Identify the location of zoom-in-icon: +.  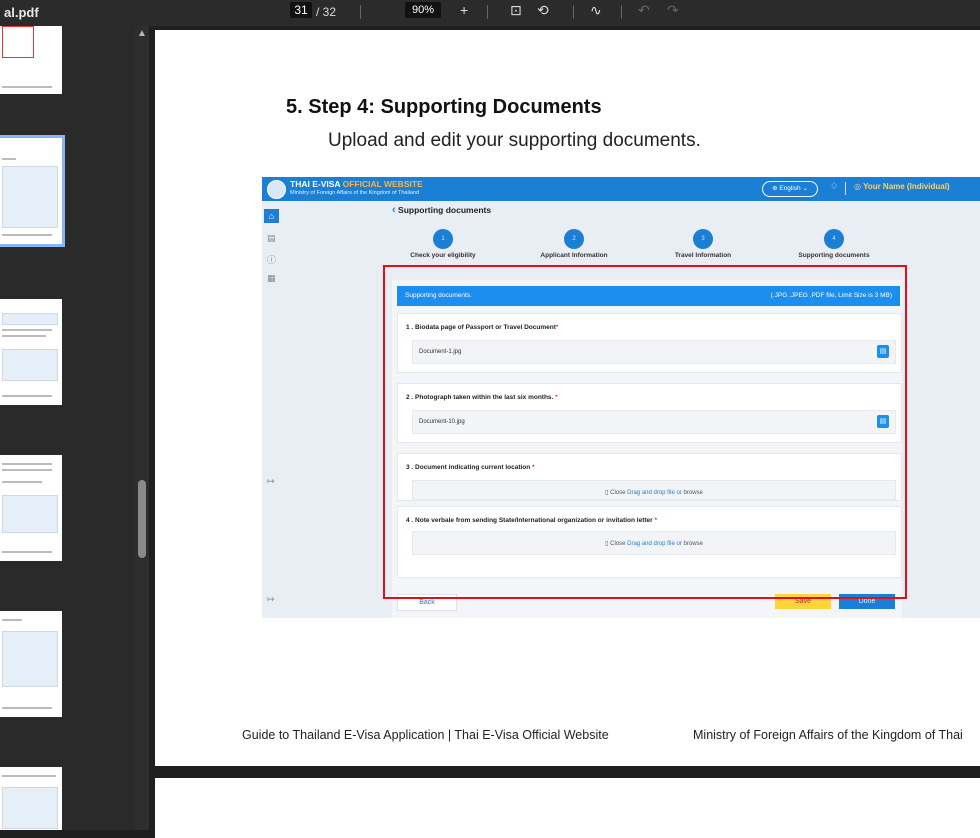
(464, 10).